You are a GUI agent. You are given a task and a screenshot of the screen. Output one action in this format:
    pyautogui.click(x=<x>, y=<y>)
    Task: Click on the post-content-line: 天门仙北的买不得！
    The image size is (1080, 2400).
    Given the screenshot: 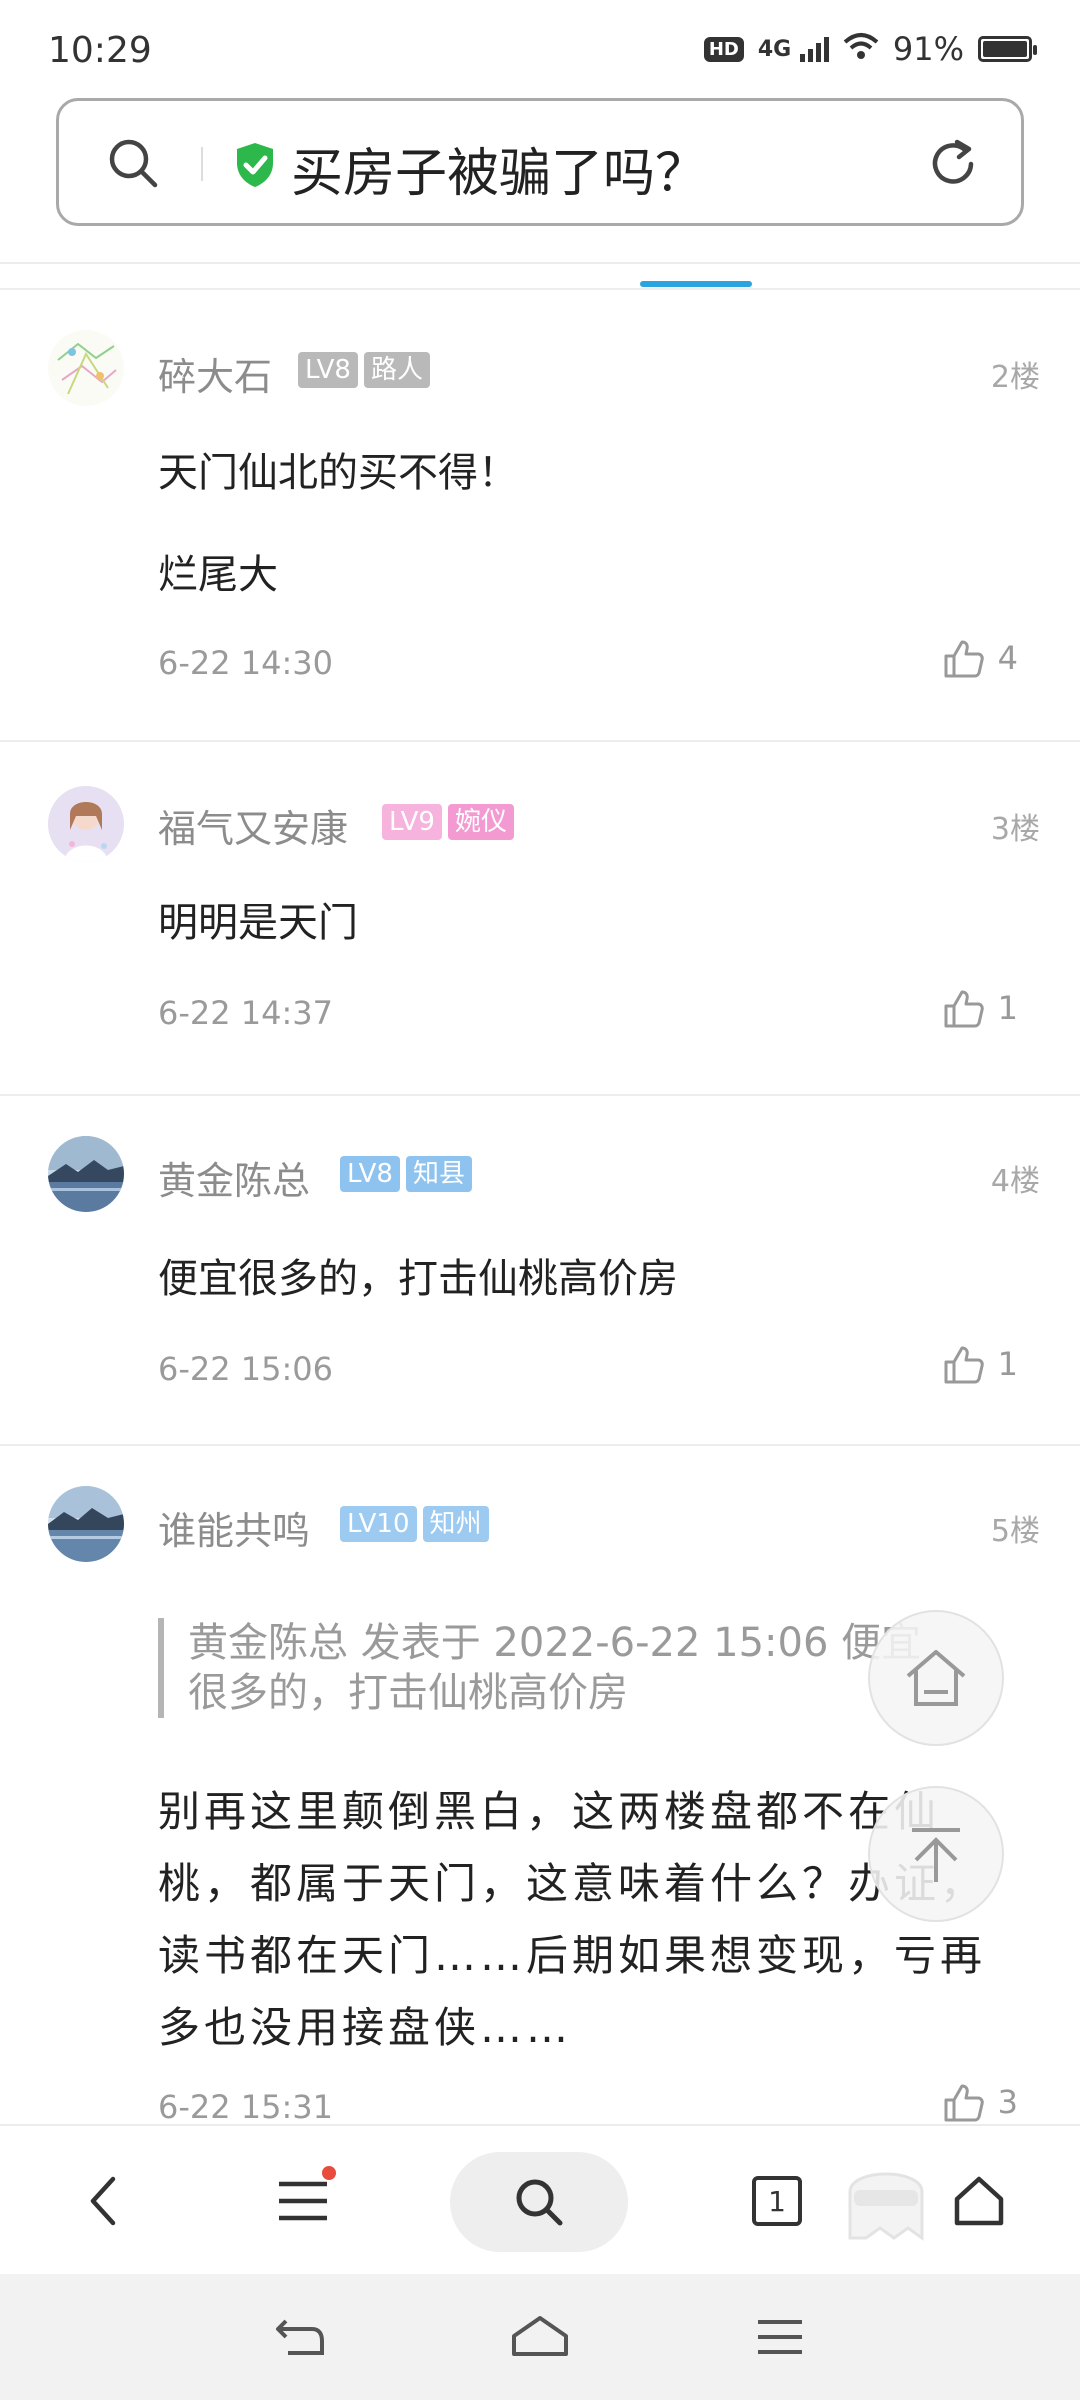 What is the action you would take?
    pyautogui.click(x=338, y=473)
    